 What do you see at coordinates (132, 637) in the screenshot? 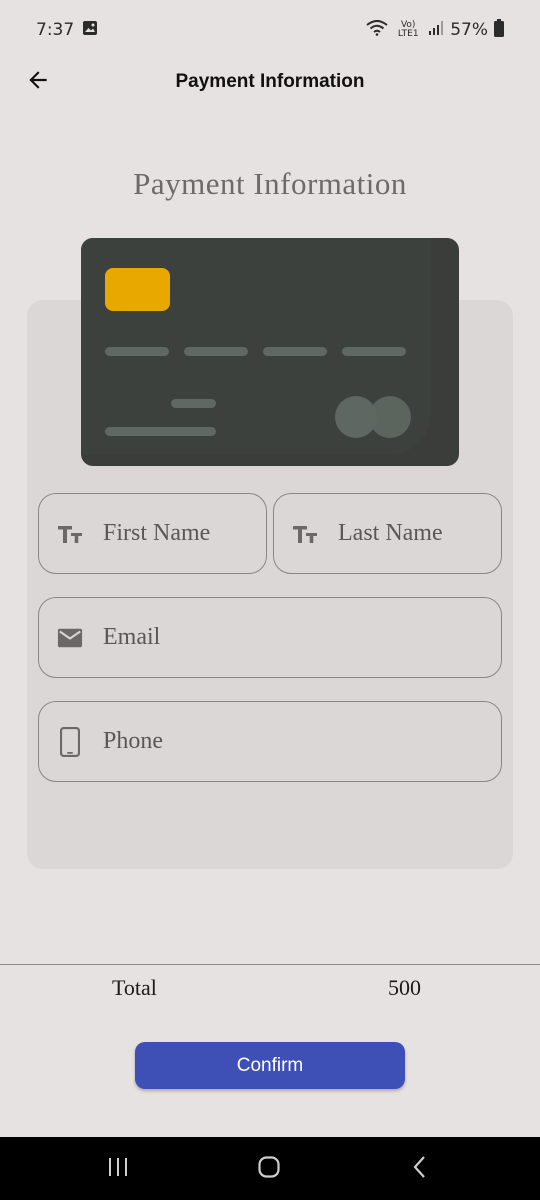
I see `email-placeholder: Email` at bounding box center [132, 637].